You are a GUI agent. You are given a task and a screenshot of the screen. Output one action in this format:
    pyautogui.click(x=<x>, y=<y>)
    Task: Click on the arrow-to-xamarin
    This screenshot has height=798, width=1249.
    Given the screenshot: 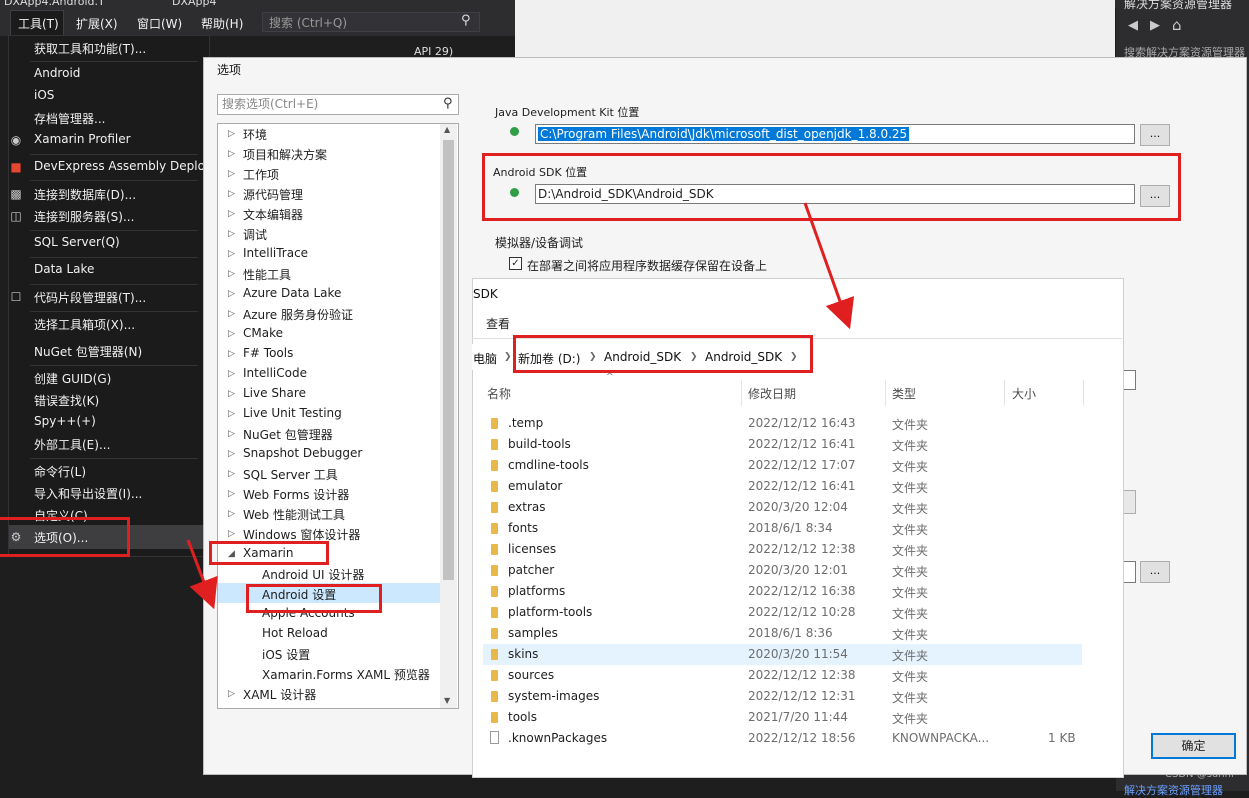 What is the action you would take?
    pyautogui.click(x=202, y=574)
    